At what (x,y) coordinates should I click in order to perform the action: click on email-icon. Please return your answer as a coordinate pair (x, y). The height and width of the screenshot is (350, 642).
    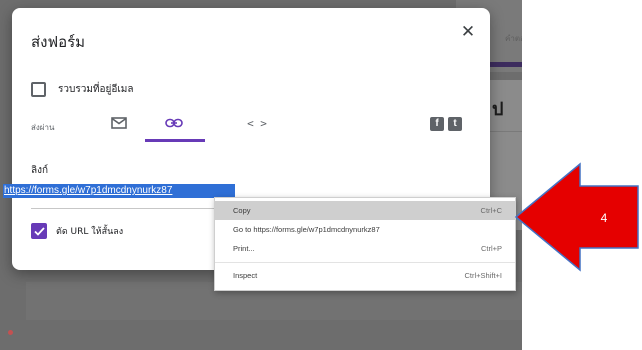
    Looking at the image, I should click on (119, 123).